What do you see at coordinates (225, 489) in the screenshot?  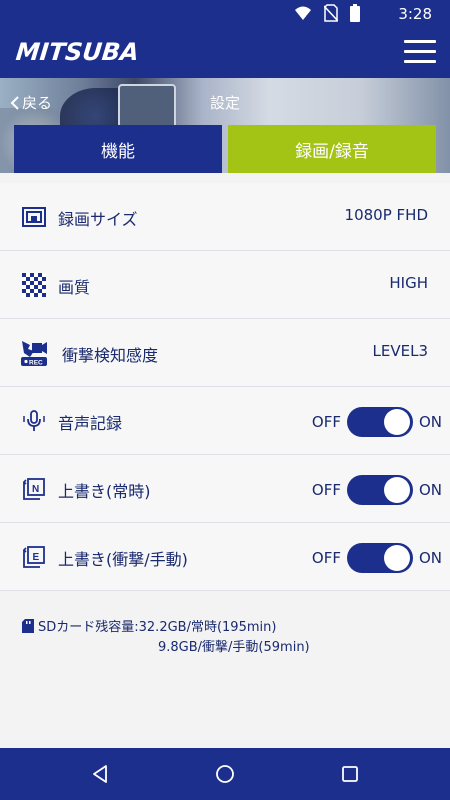 I see `setting-row-overwrite-normal: N 上書き(常時) OFF ON` at bounding box center [225, 489].